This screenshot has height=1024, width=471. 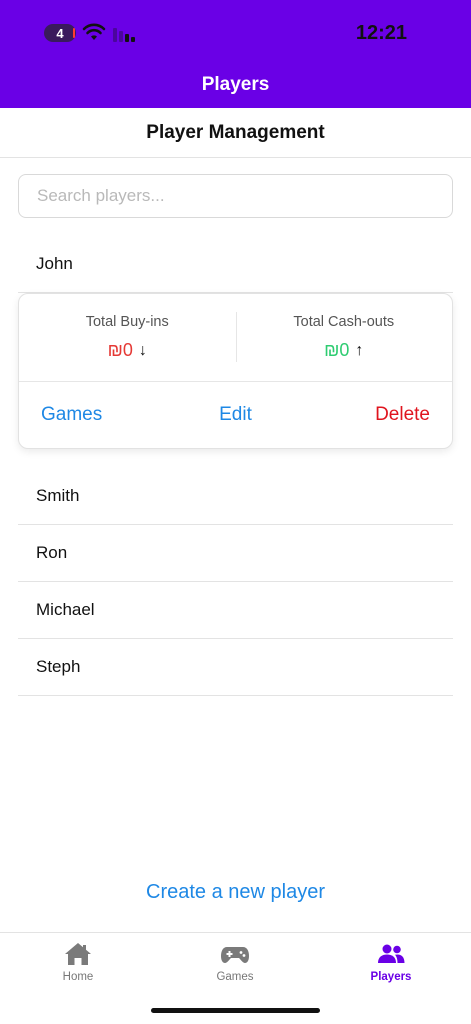 What do you see at coordinates (142, 350) in the screenshot?
I see `arrow-down-icon: ↓` at bounding box center [142, 350].